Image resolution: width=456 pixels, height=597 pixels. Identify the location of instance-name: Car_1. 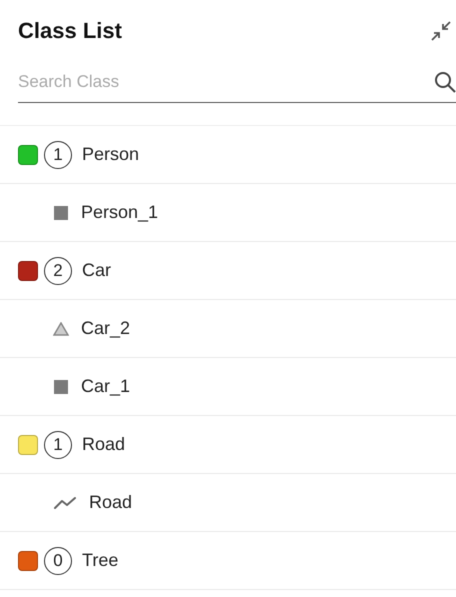
(105, 386).